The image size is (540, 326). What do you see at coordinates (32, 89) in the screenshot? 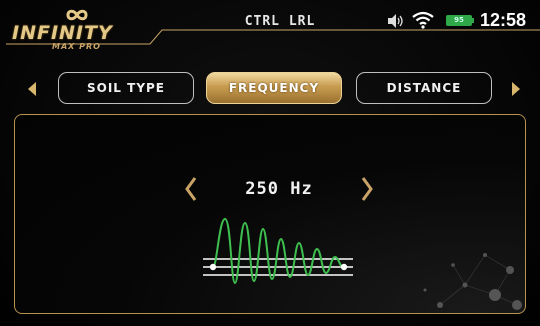
I see `tabs-prev-arrow-icon` at bounding box center [32, 89].